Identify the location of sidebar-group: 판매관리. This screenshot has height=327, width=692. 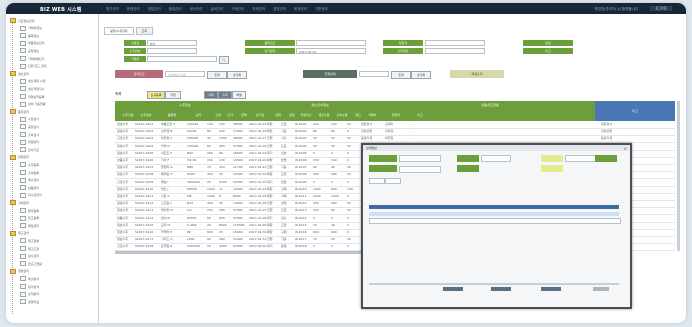
(19, 157).